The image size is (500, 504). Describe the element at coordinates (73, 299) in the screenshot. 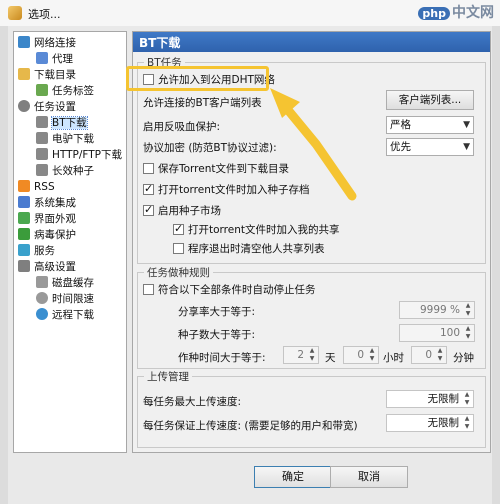

I see `tree-item-label: 时间限速` at that location.